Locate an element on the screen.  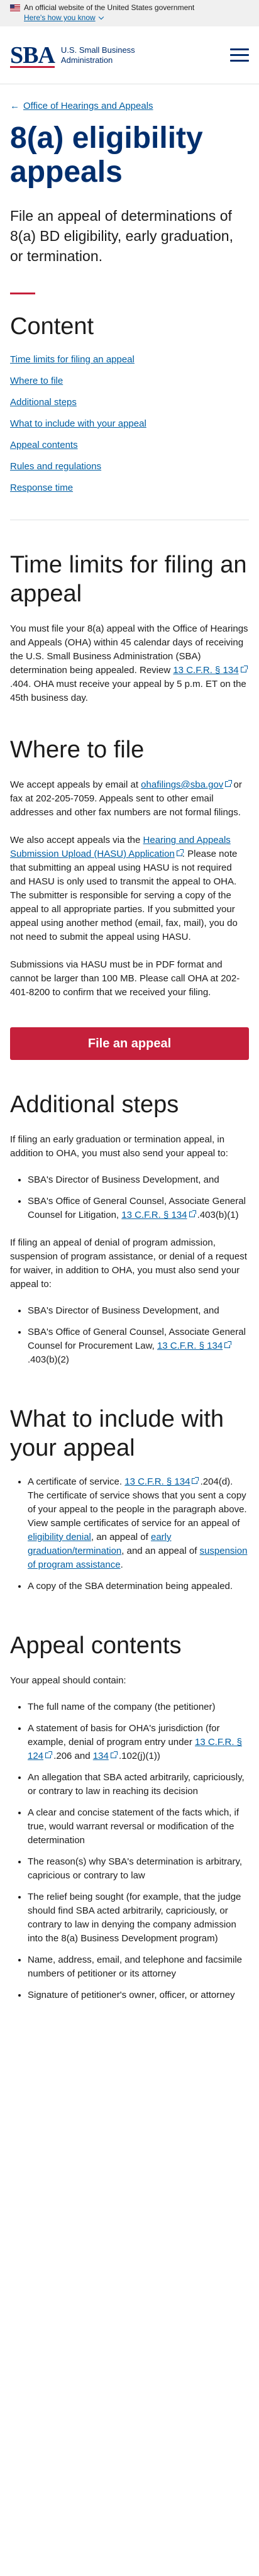
toc-link-appeal-contents: Appeal contents is located at coordinates (44, 445).